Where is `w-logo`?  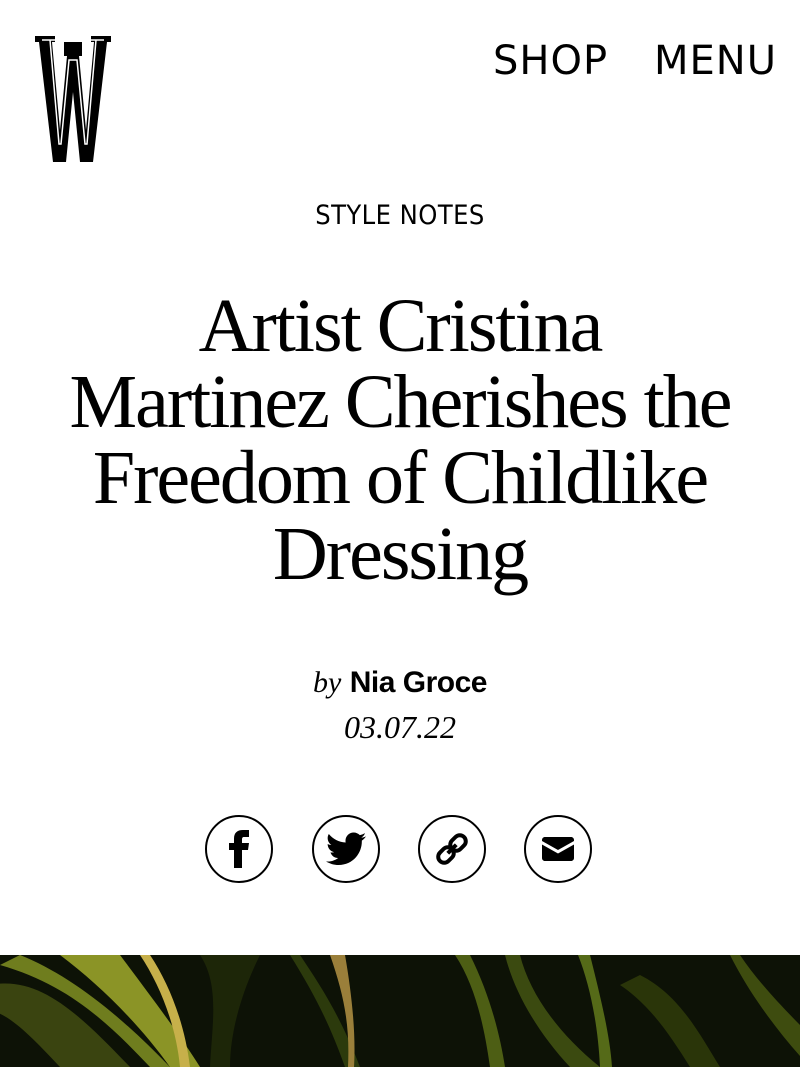 w-logo is located at coordinates (73, 99).